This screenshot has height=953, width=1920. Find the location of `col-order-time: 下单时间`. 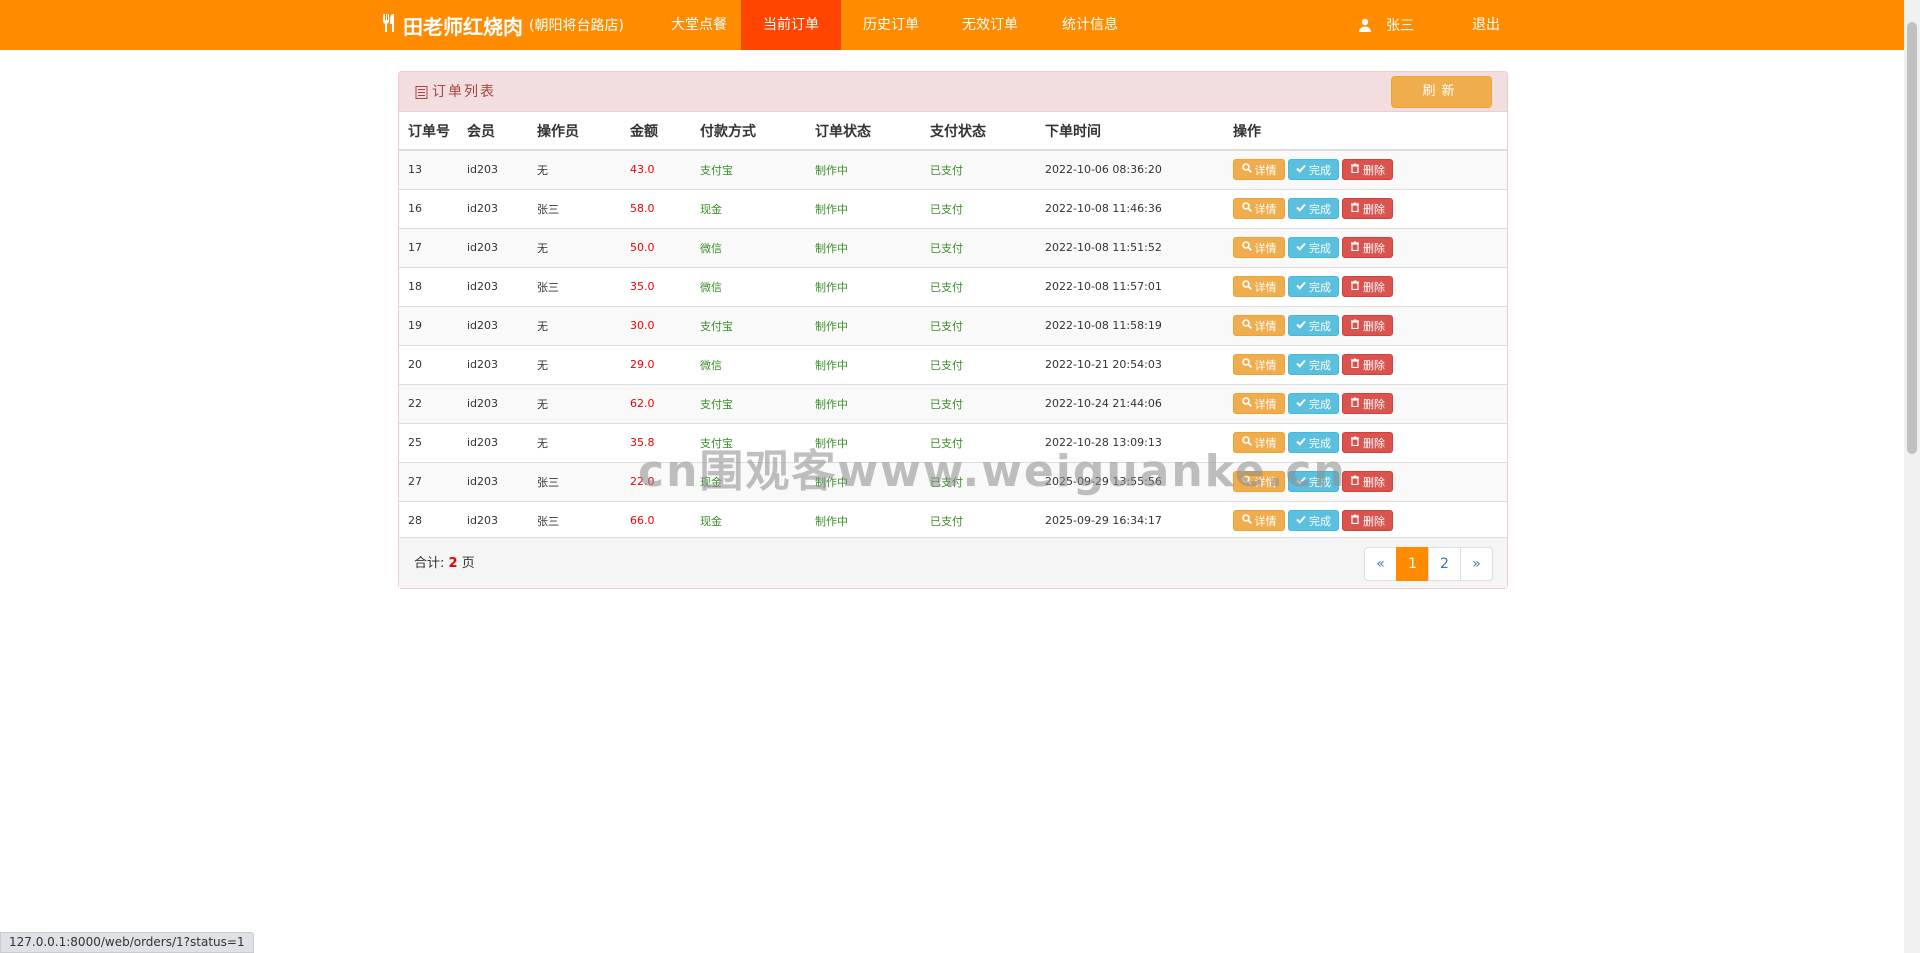

col-order-time: 下单时间 is located at coordinates (1130, 131).